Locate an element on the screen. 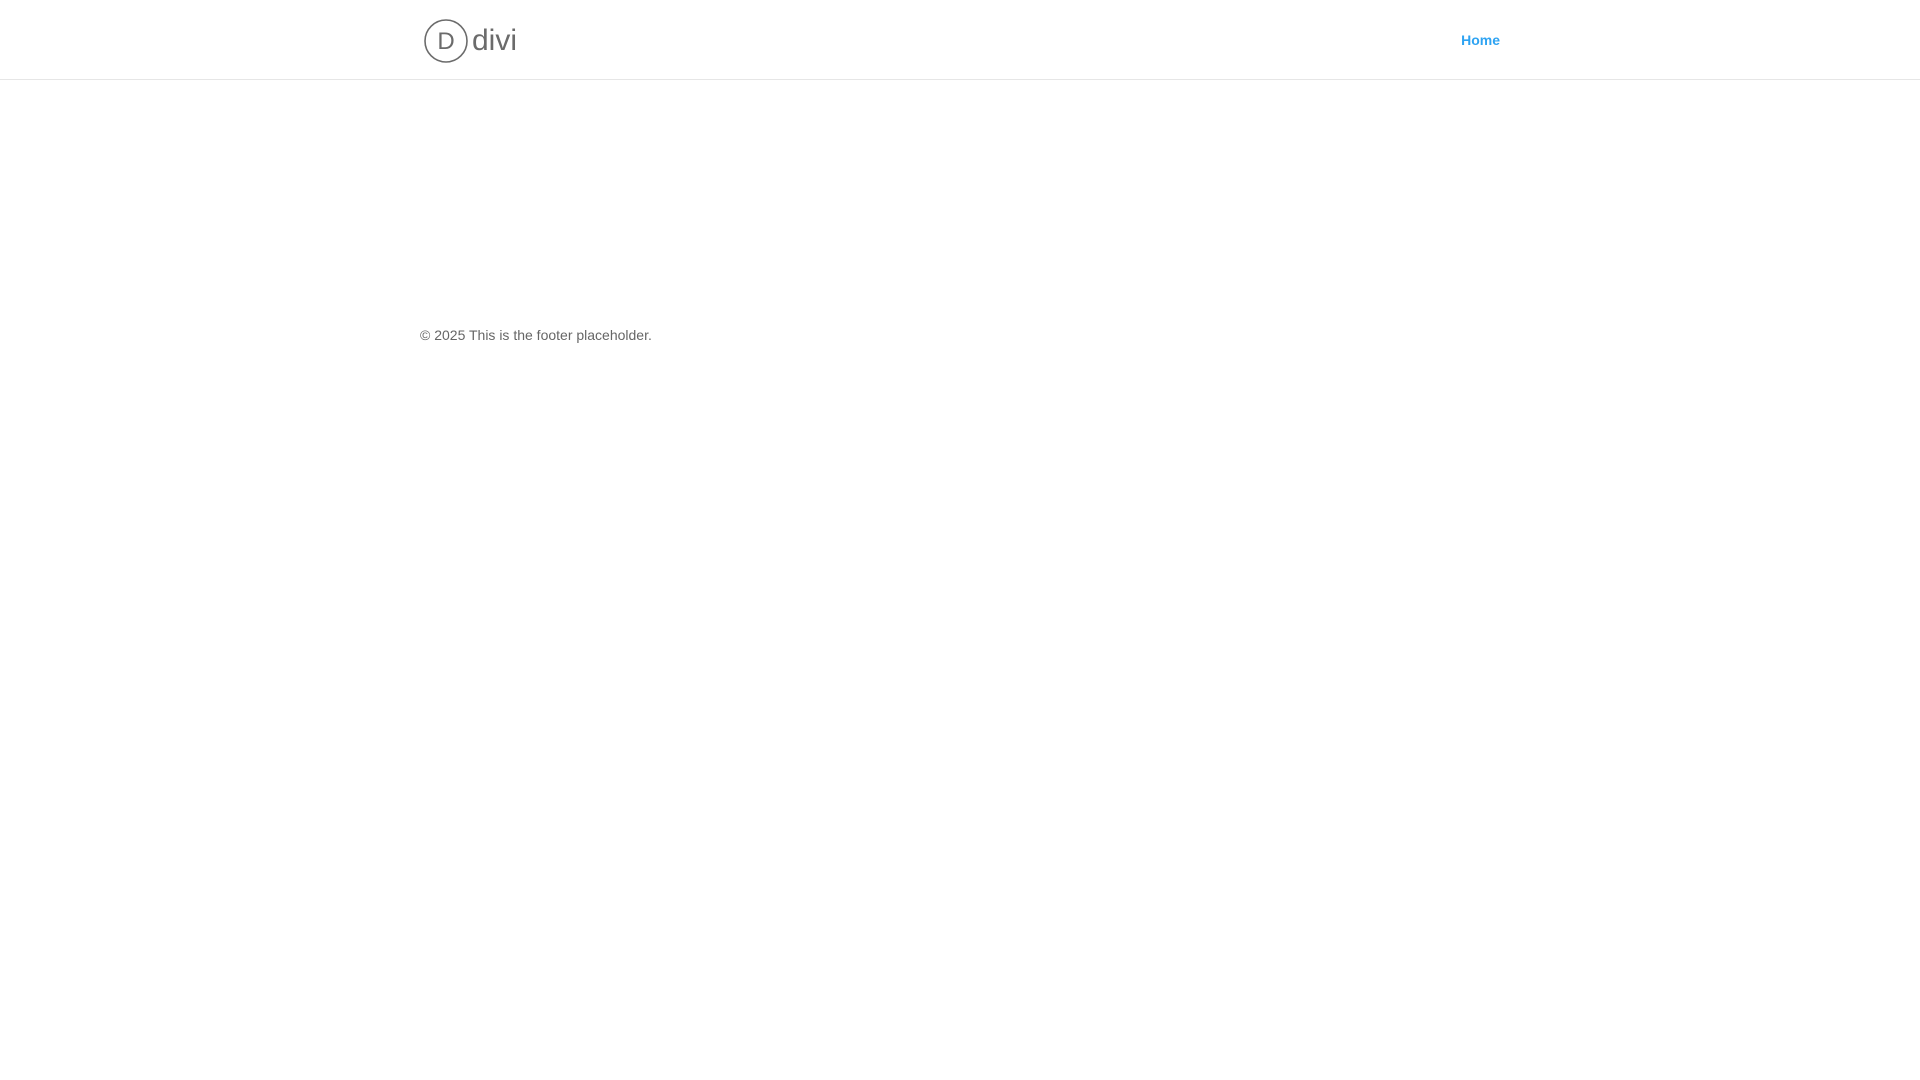 This screenshot has height=1080, width=1920. logo-monogram: D is located at coordinates (445, 41).